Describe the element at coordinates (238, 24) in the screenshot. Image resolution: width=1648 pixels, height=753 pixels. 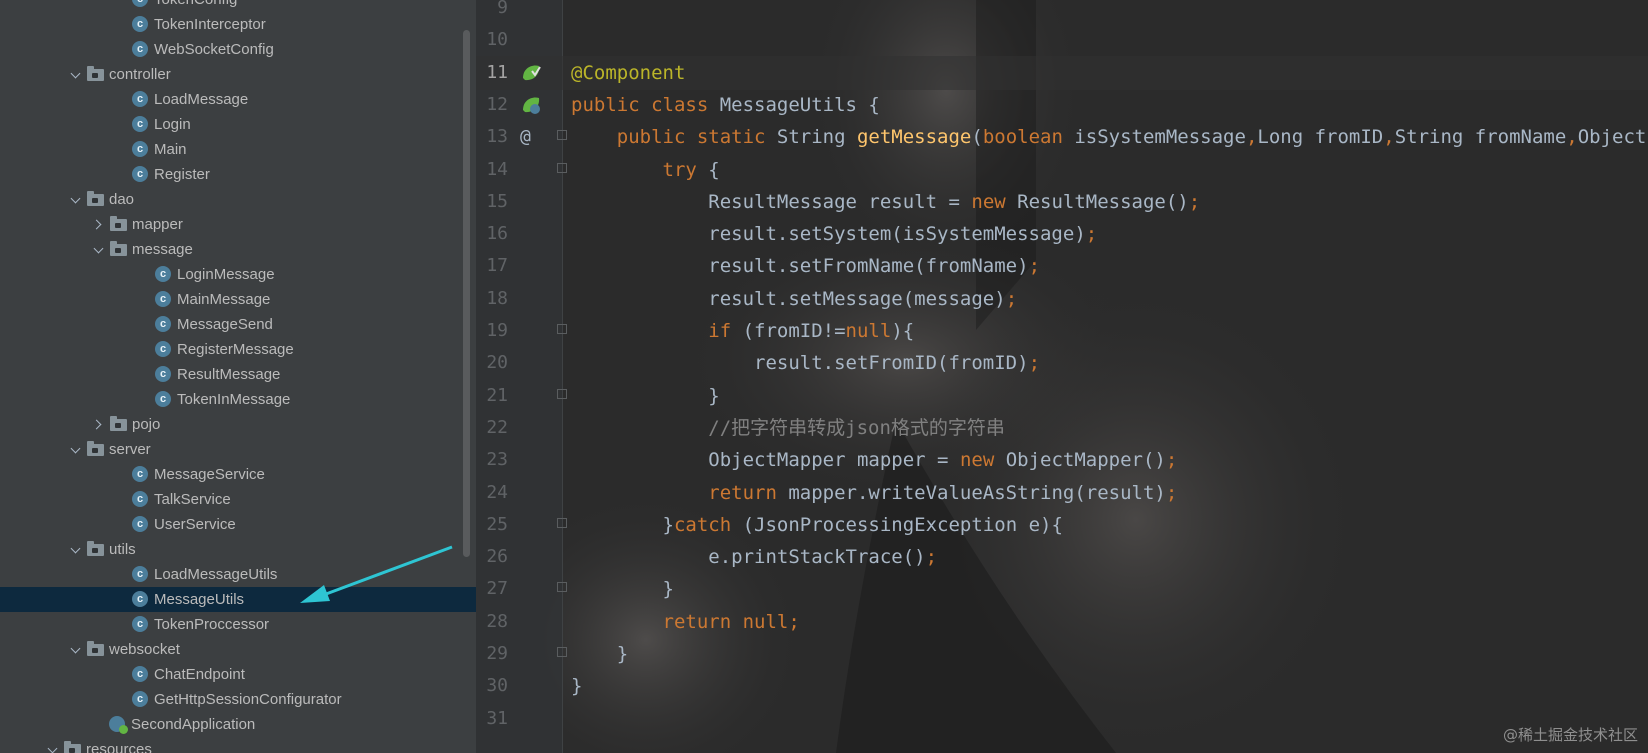
I see `tree-file-row: c TokenInterceptor` at that location.